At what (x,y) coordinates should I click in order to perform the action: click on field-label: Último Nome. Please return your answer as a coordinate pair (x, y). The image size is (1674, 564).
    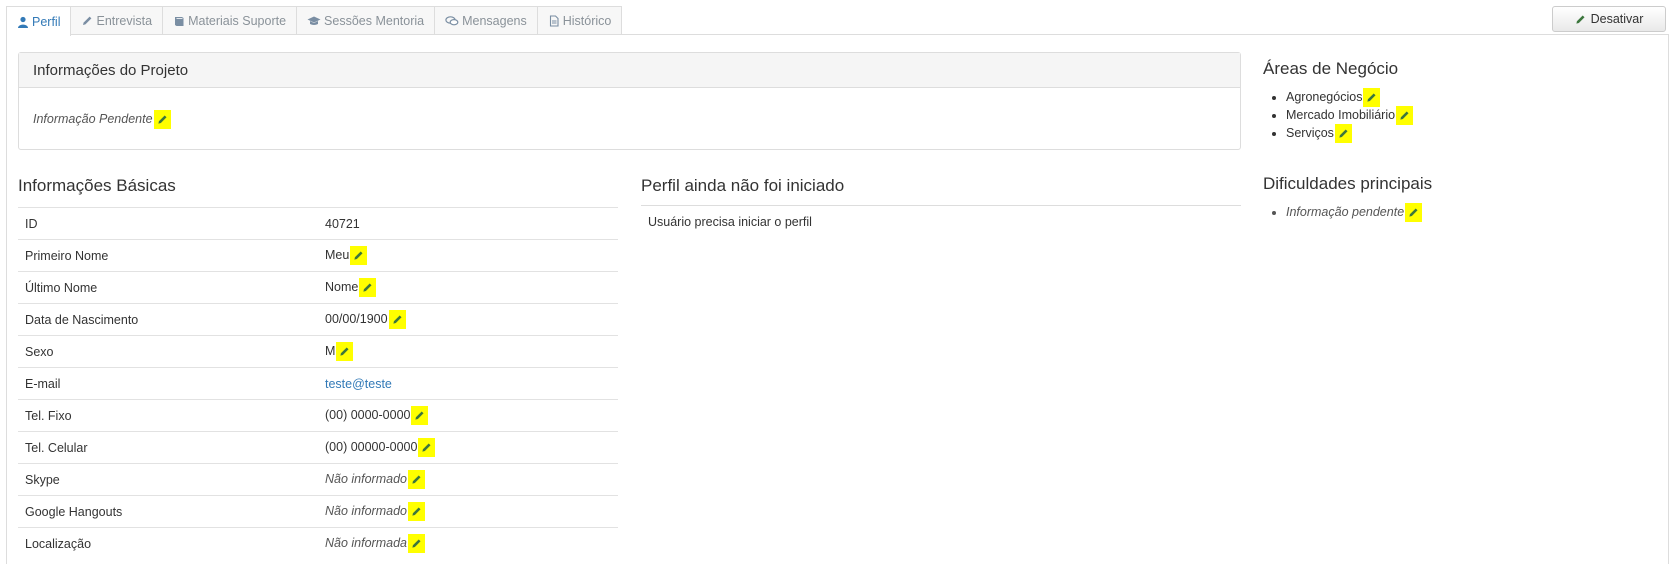
    Looking at the image, I should click on (61, 287).